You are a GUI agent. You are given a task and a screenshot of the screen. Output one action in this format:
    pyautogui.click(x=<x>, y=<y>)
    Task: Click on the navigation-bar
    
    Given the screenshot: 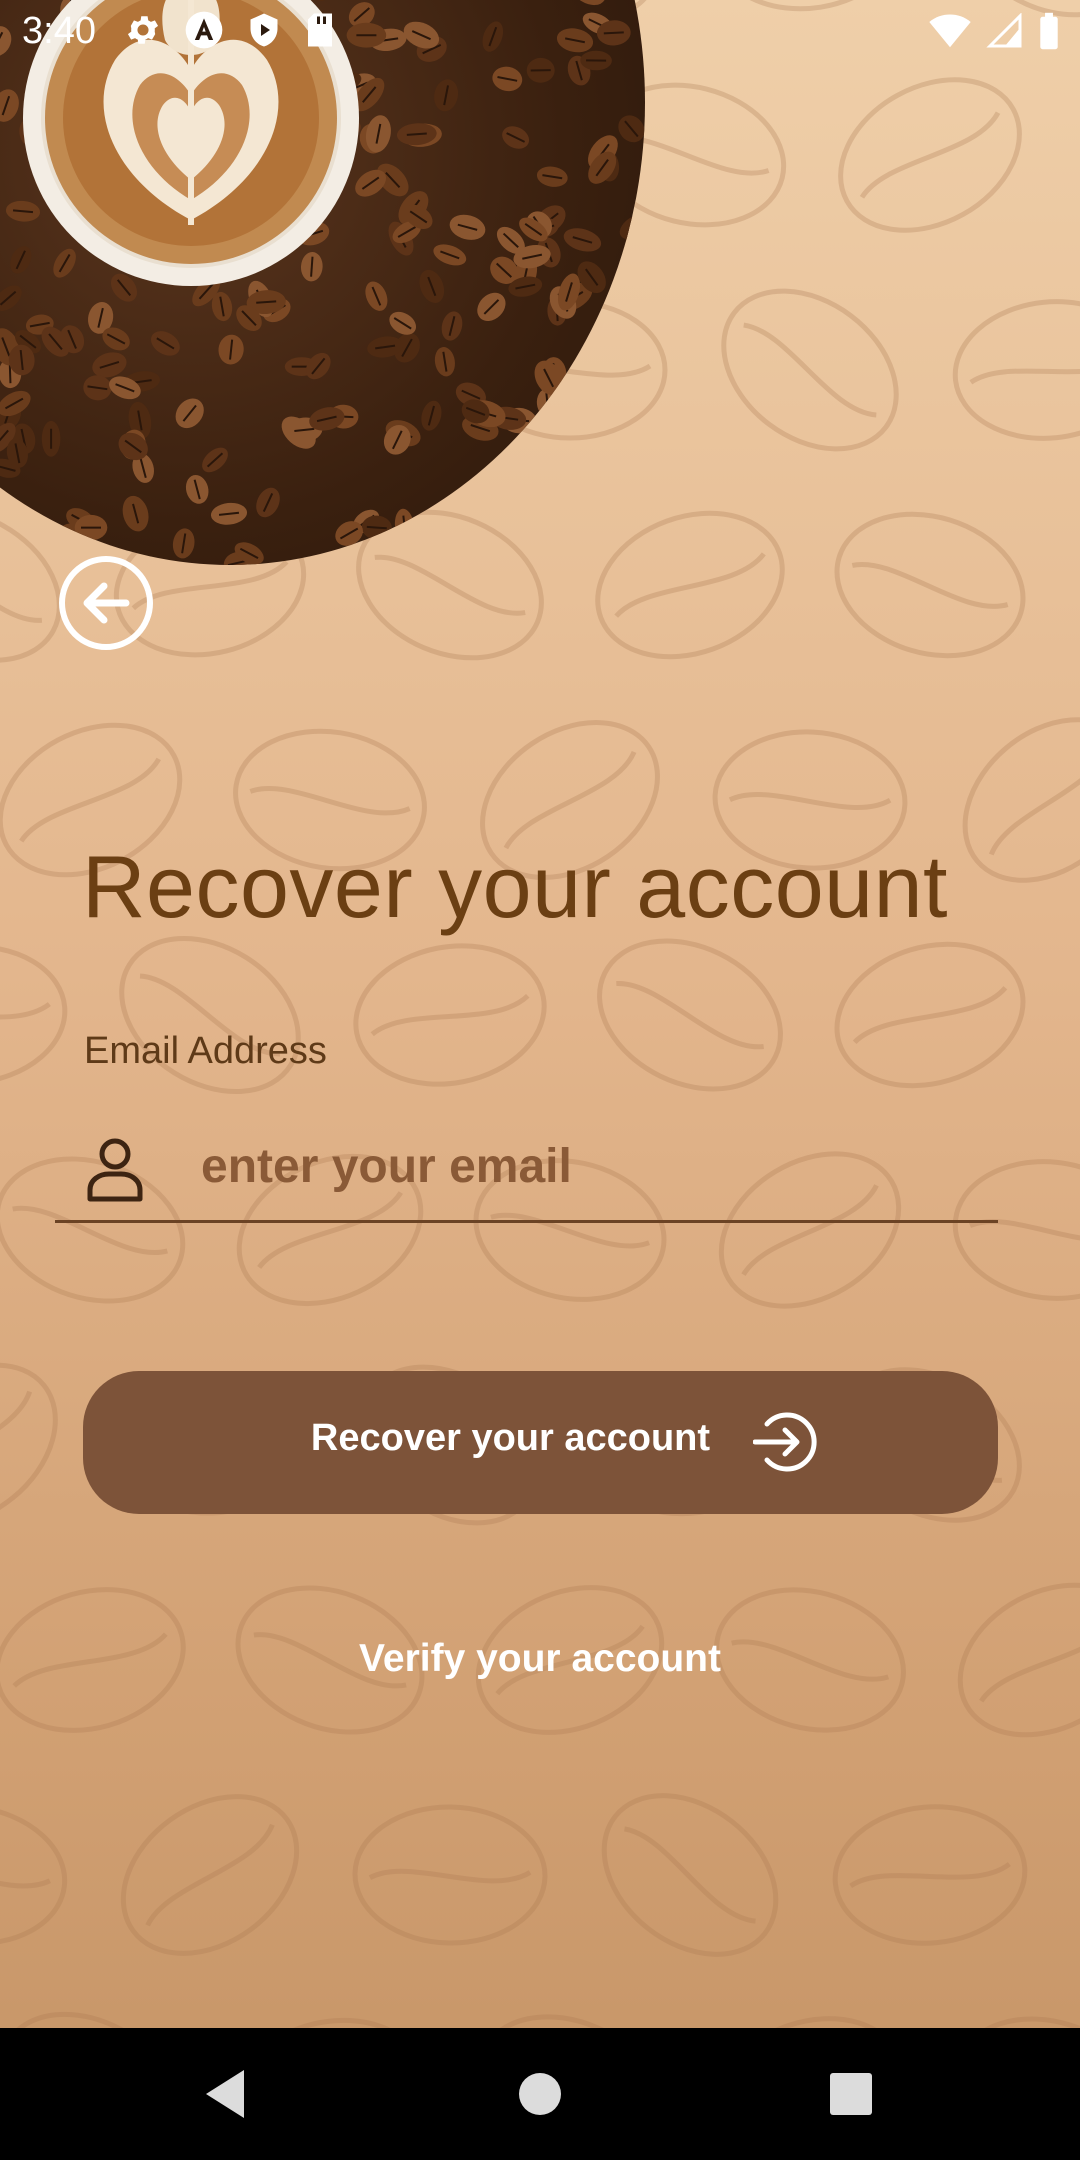 What is the action you would take?
    pyautogui.click(x=540, y=2094)
    